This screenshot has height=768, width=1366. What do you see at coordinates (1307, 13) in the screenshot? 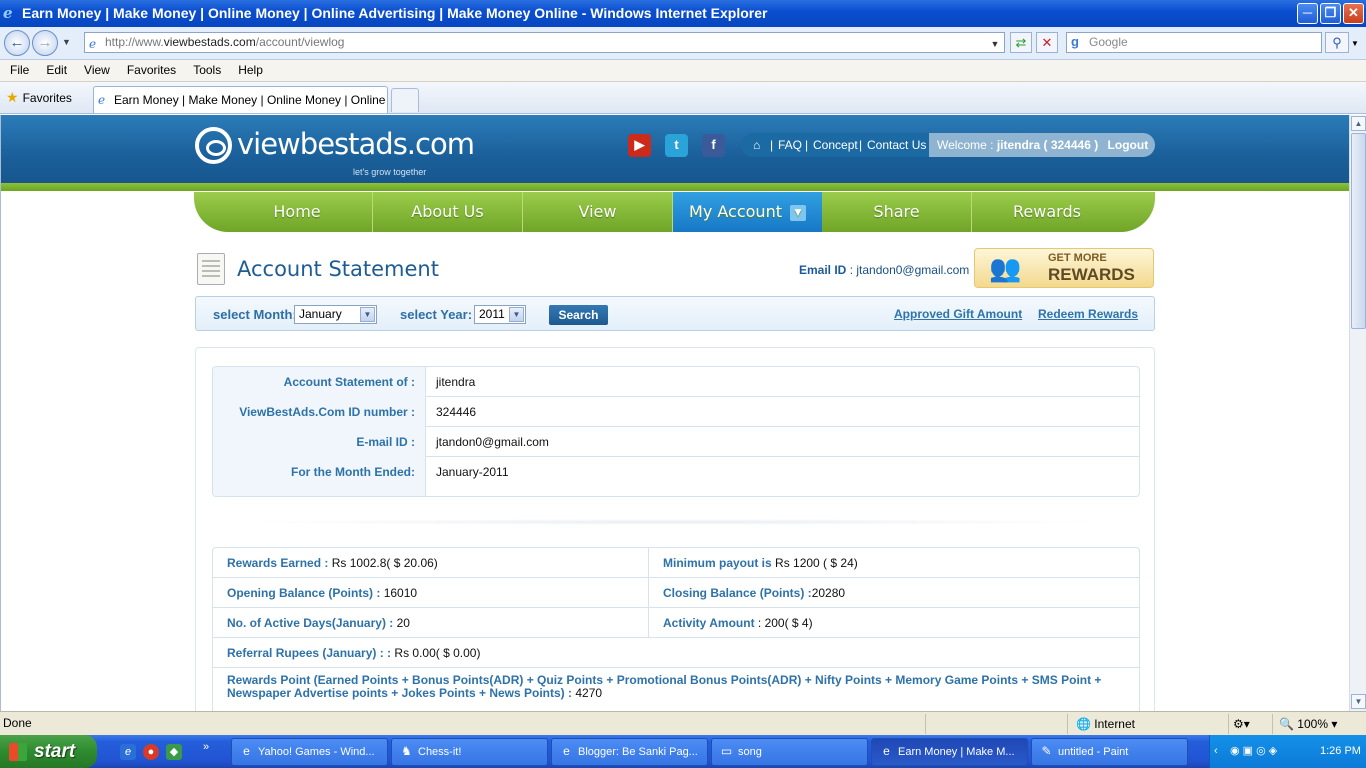
I see `minimize-button: ─` at bounding box center [1307, 13].